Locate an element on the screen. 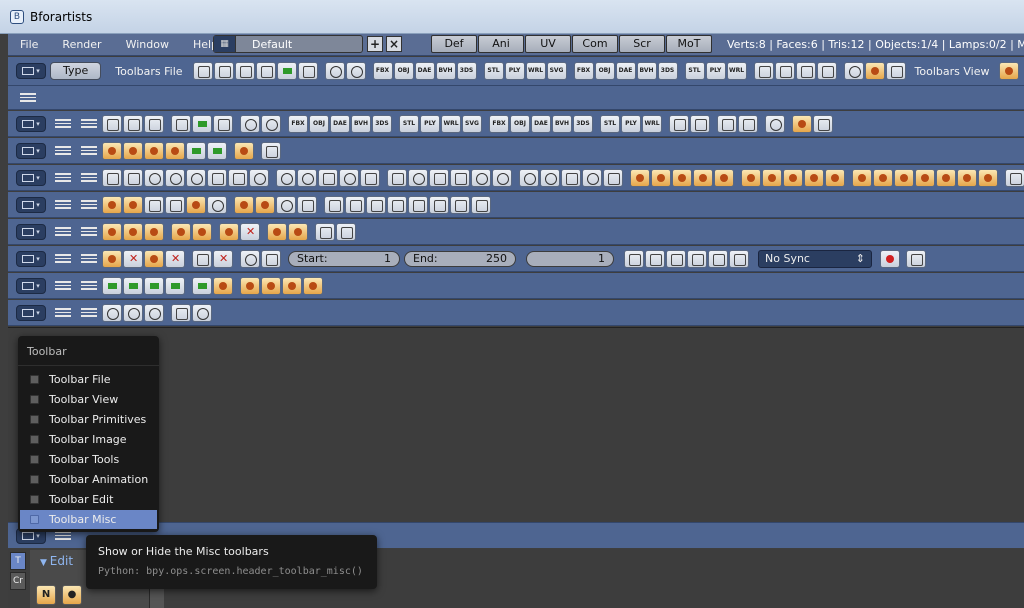 This screenshot has height=608, width=1024. snap-icon is located at coordinates (277, 231).